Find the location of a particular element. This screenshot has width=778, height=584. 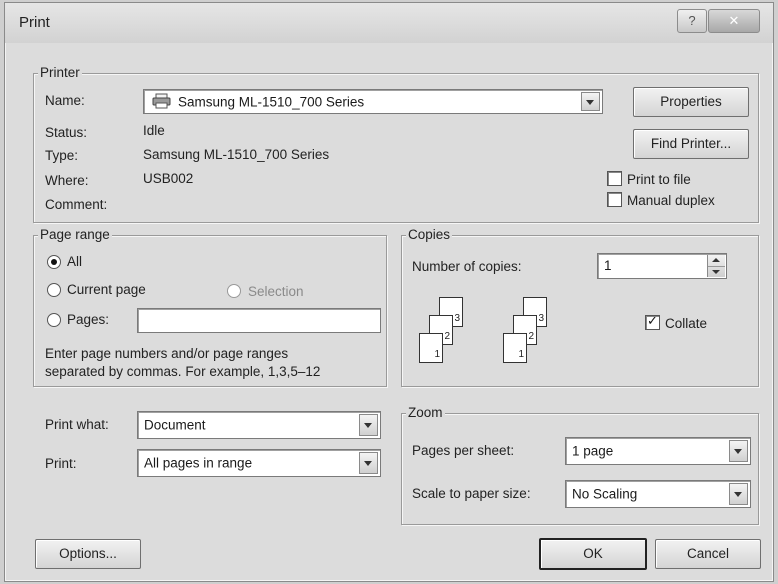

printer-name-select: Samsung ML-1510_700 Series is located at coordinates (373, 101).